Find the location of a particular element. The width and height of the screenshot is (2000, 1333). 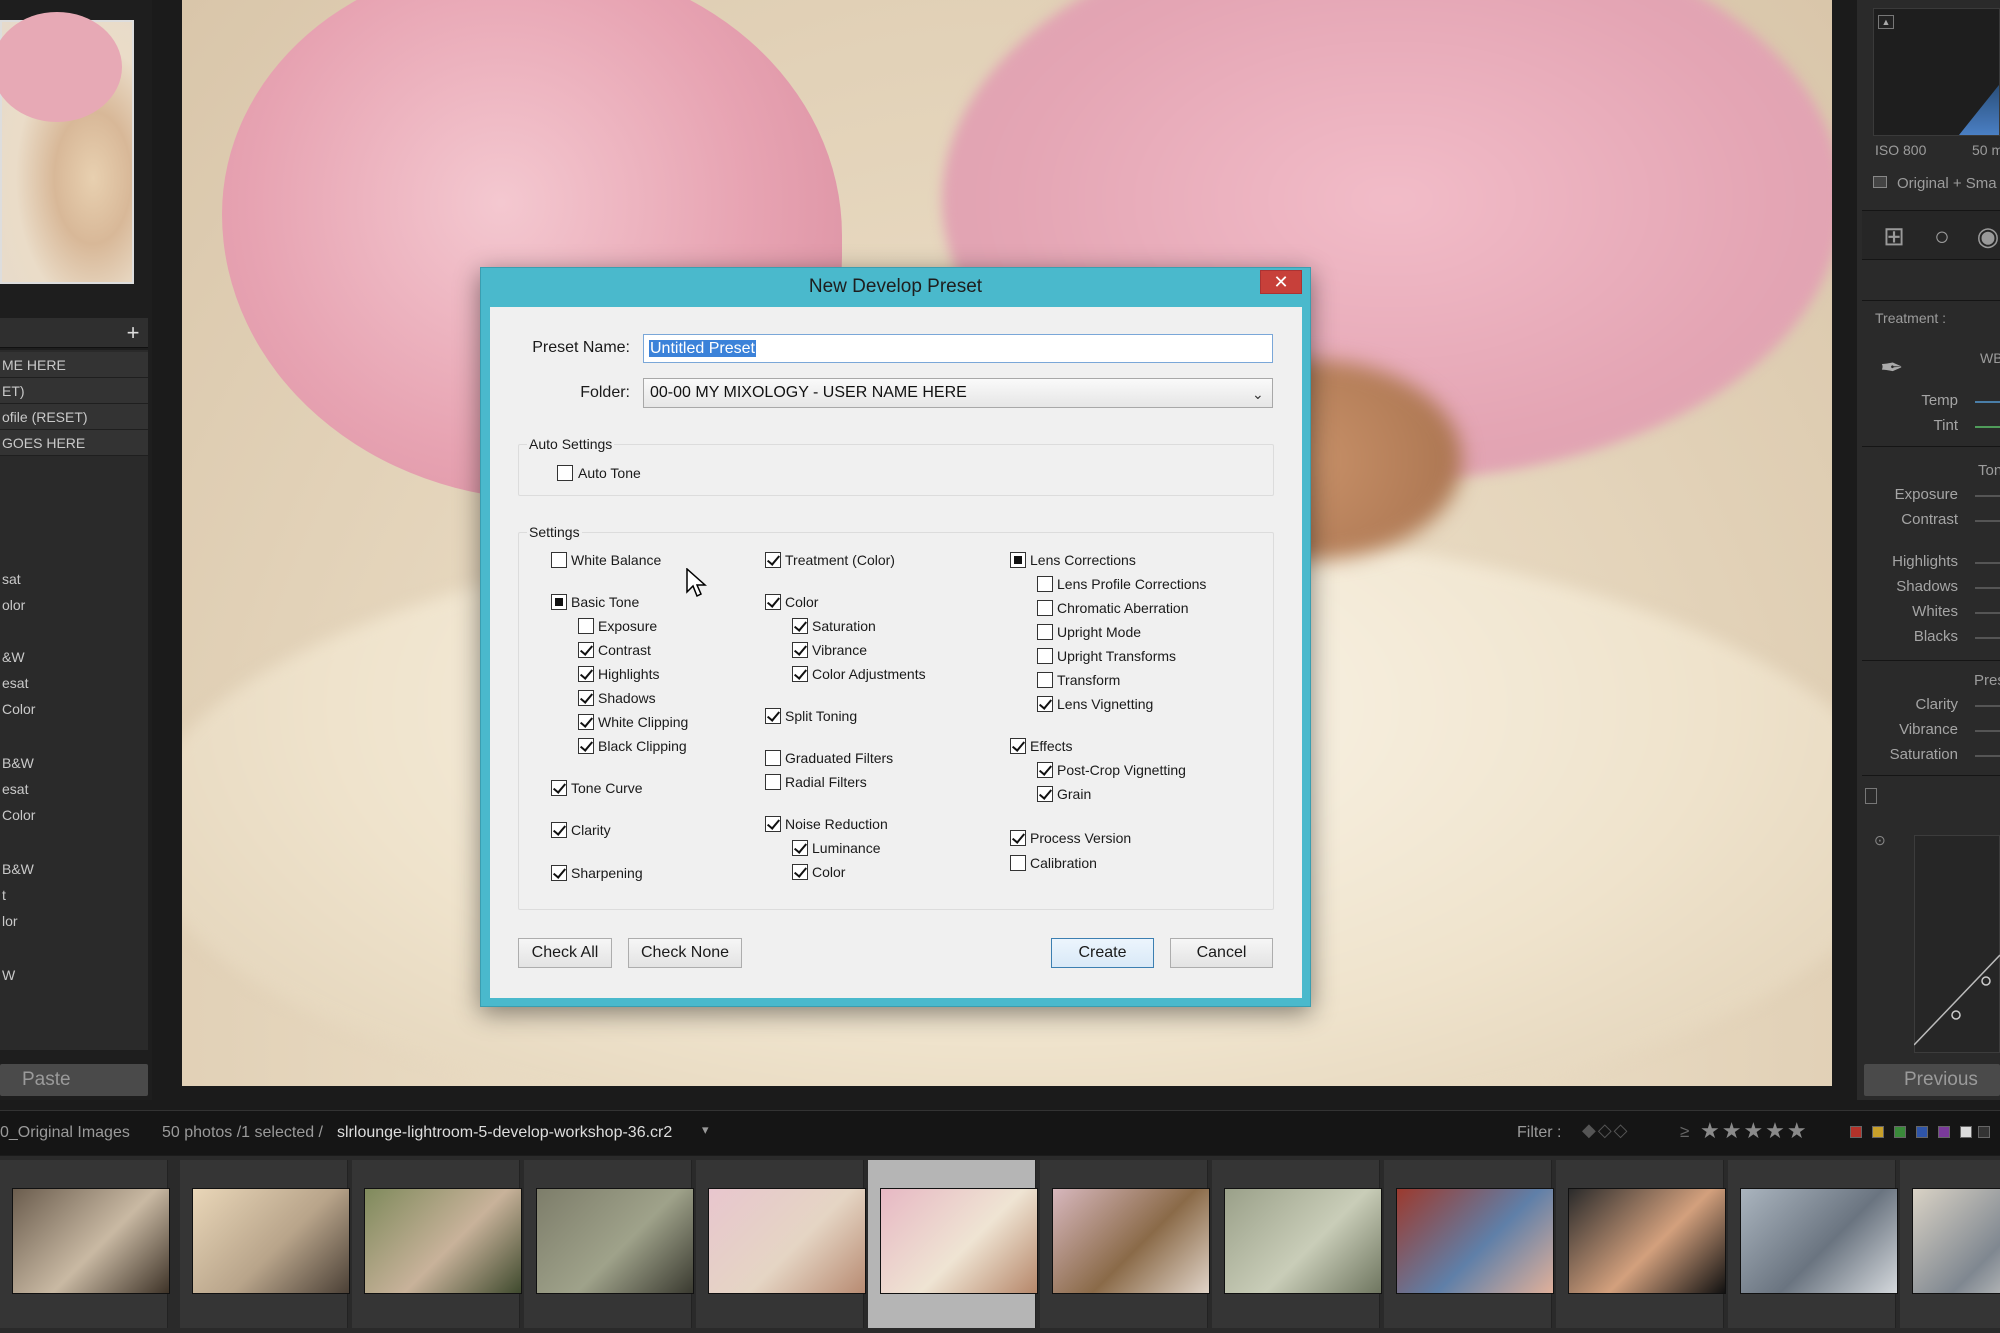

lens-corrections-checkbox is located at coordinates (1018, 560).